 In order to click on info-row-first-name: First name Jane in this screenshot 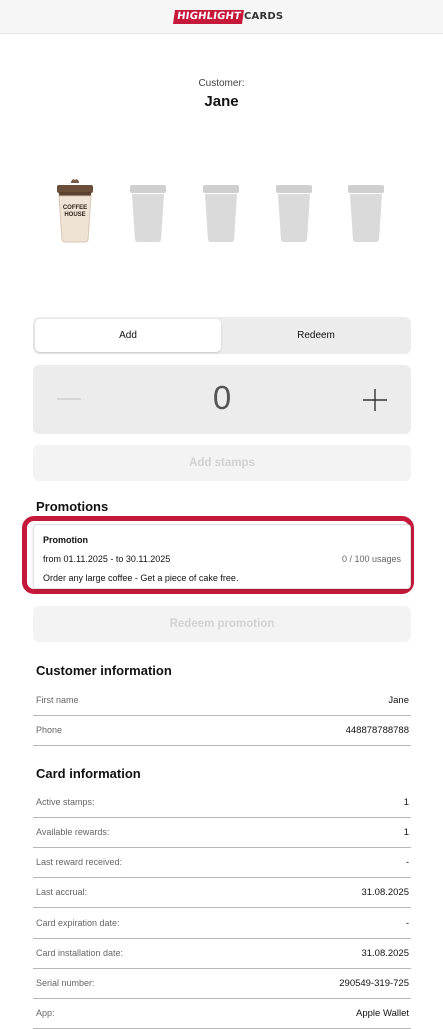, I will do `click(222, 701)`.